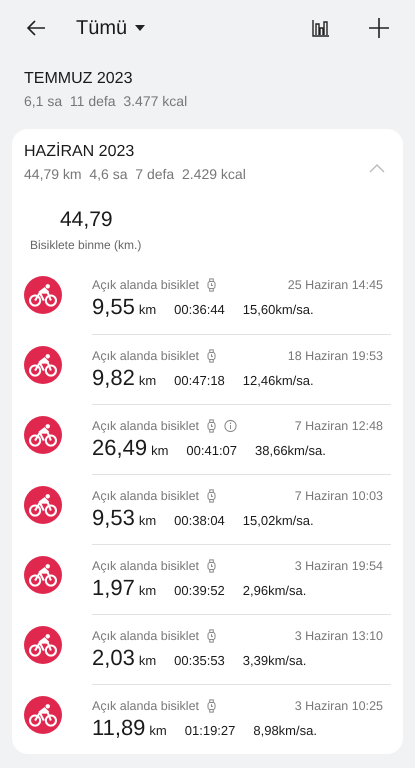  What do you see at coordinates (231, 425) in the screenshot?
I see `info-icon` at bounding box center [231, 425].